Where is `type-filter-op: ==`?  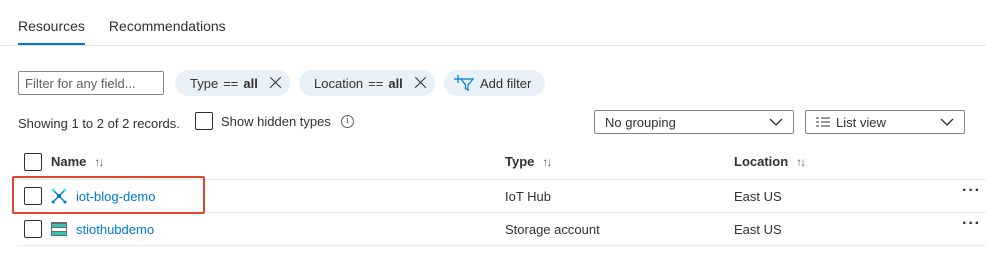
type-filter-op: == is located at coordinates (231, 83).